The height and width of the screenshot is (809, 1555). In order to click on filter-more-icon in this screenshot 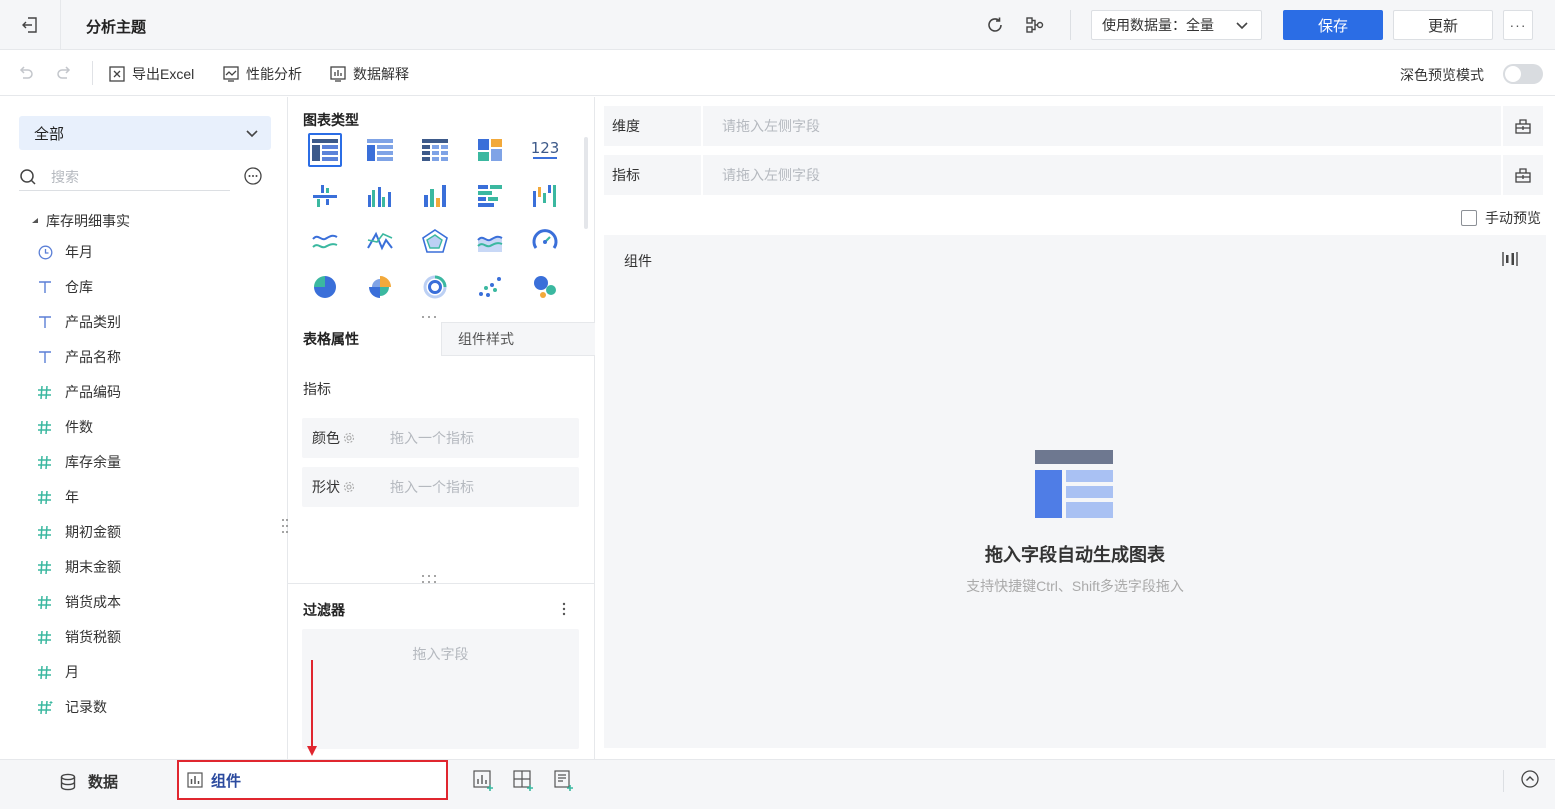, I will do `click(564, 609)`.